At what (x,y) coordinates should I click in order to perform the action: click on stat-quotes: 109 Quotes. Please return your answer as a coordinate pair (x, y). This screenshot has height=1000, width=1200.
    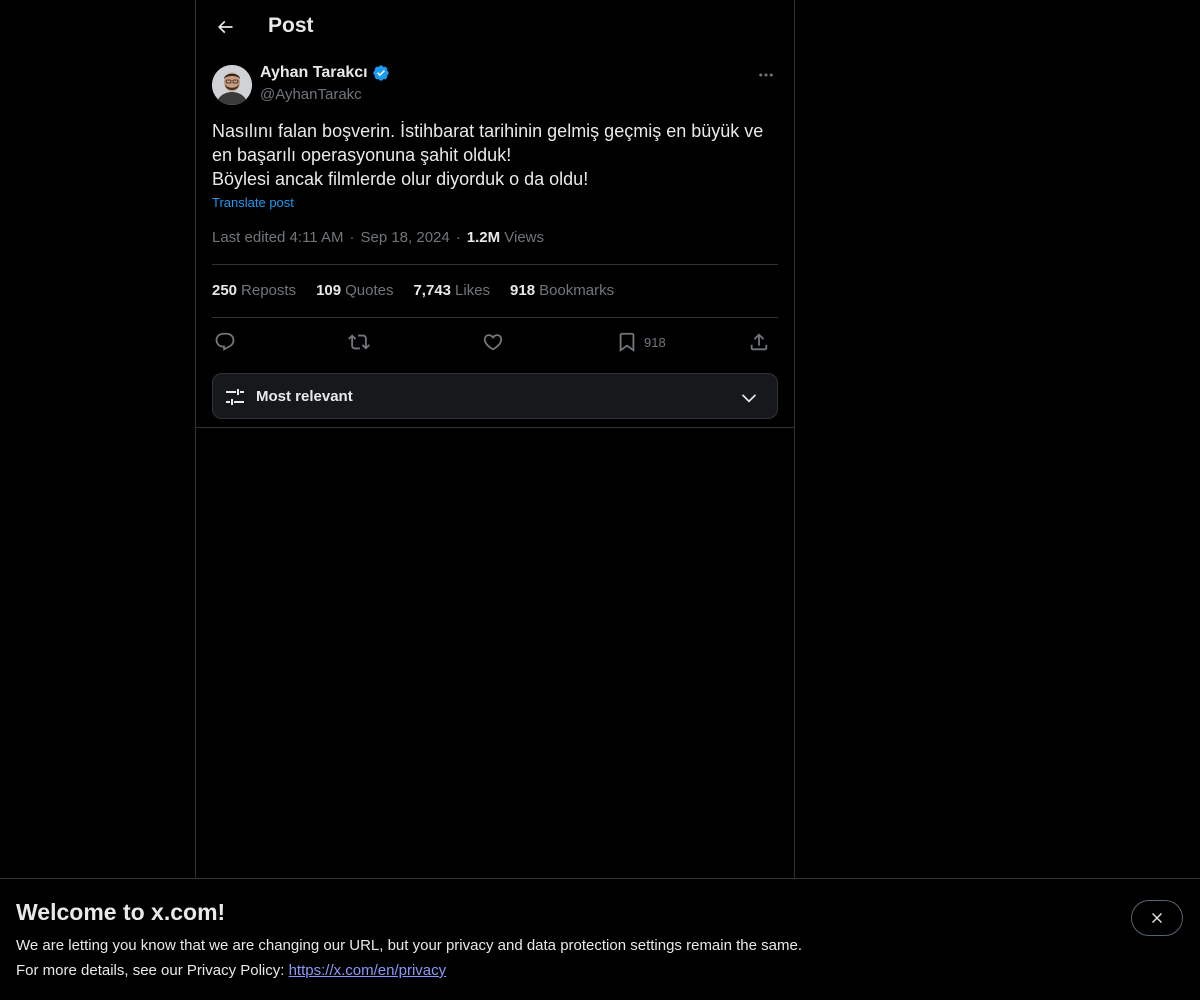
    Looking at the image, I should click on (354, 290).